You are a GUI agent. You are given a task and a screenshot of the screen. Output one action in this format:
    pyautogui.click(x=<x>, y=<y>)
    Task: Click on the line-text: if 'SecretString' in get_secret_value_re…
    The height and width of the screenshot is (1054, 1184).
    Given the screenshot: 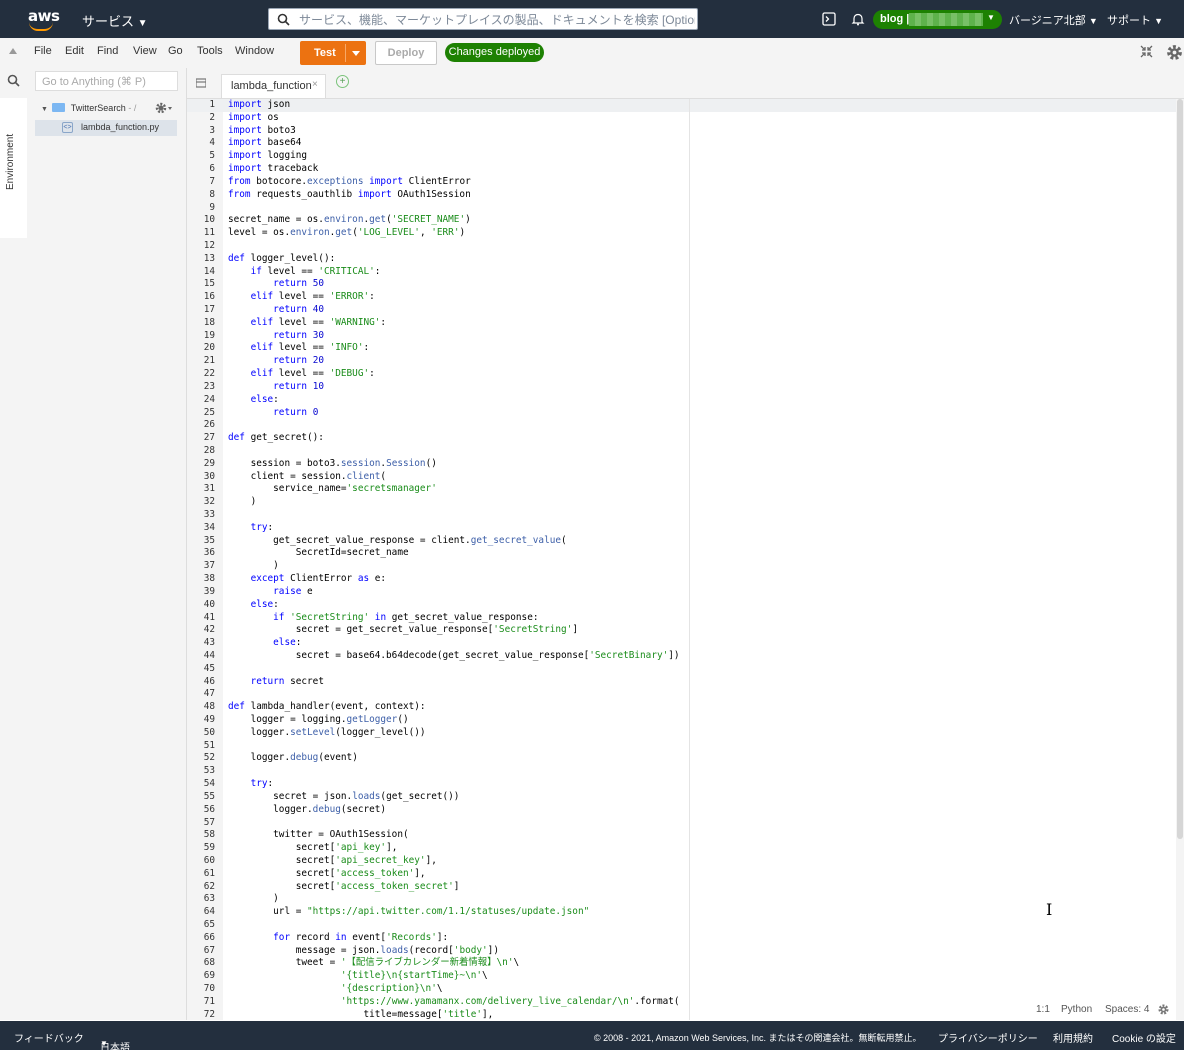 What is the action you would take?
    pyautogui.click(x=406, y=617)
    